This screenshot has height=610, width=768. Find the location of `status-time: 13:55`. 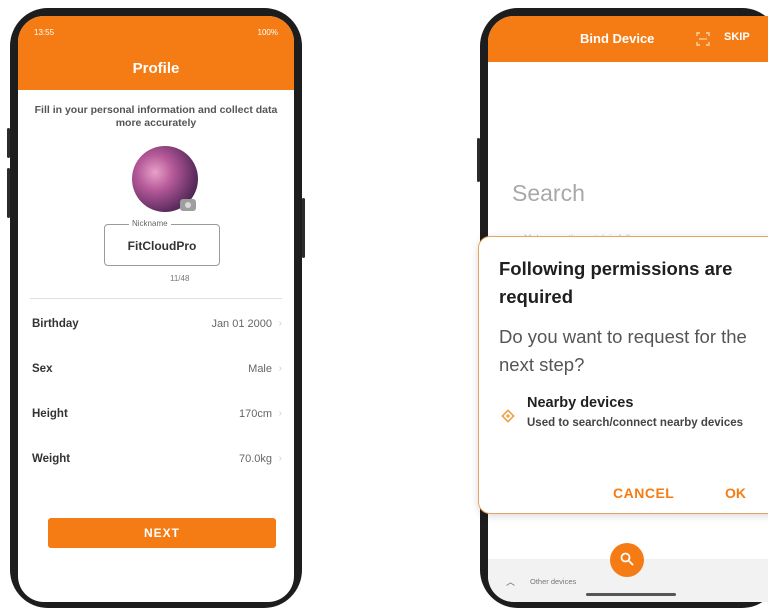

status-time: 13:55 is located at coordinates (44, 32).